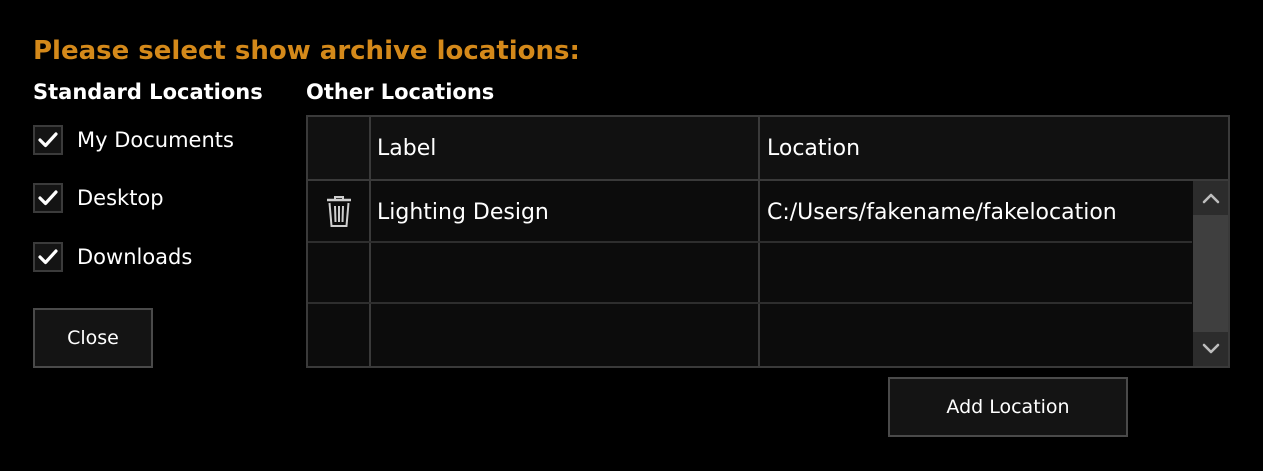  I want to click on checkbox-row-my-documents: My Documents, so click(133, 140).